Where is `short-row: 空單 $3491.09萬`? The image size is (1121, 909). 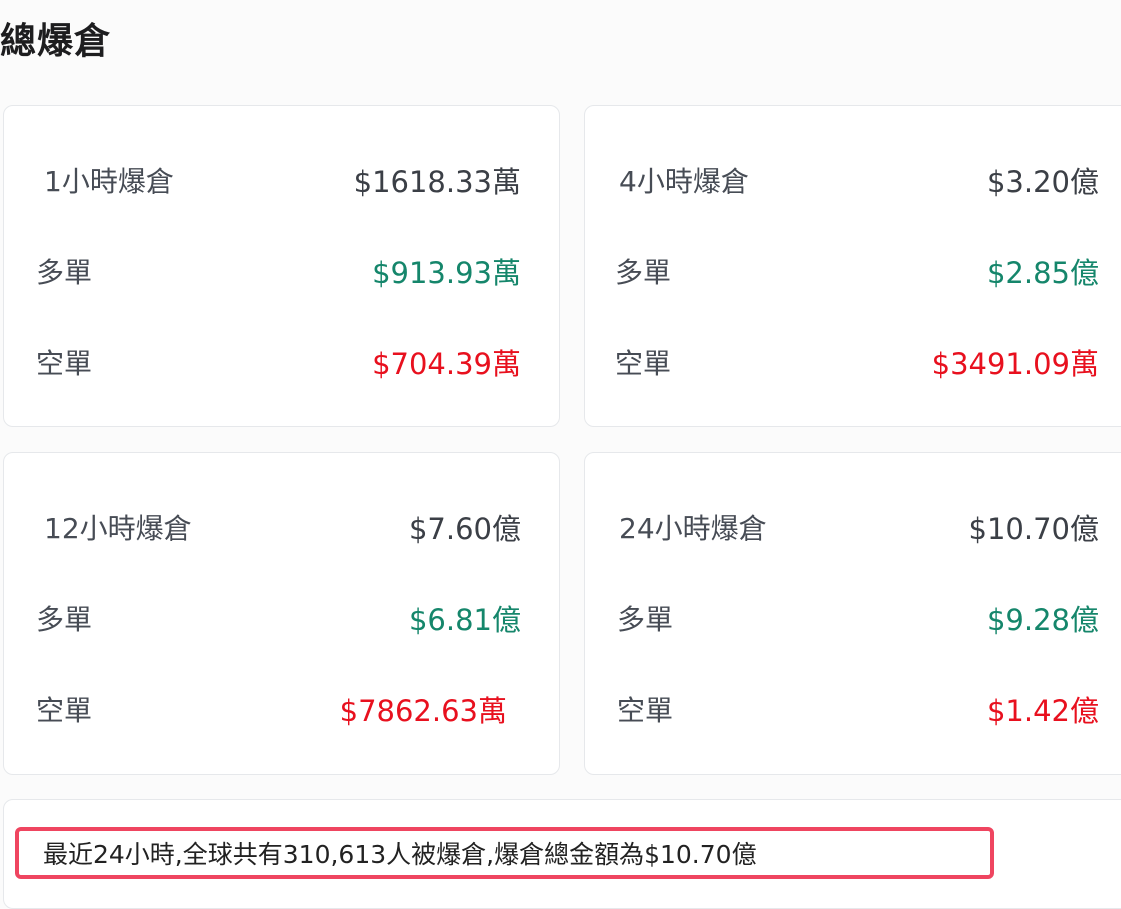
short-row: 空單 $3491.09萬 is located at coordinates (853, 364).